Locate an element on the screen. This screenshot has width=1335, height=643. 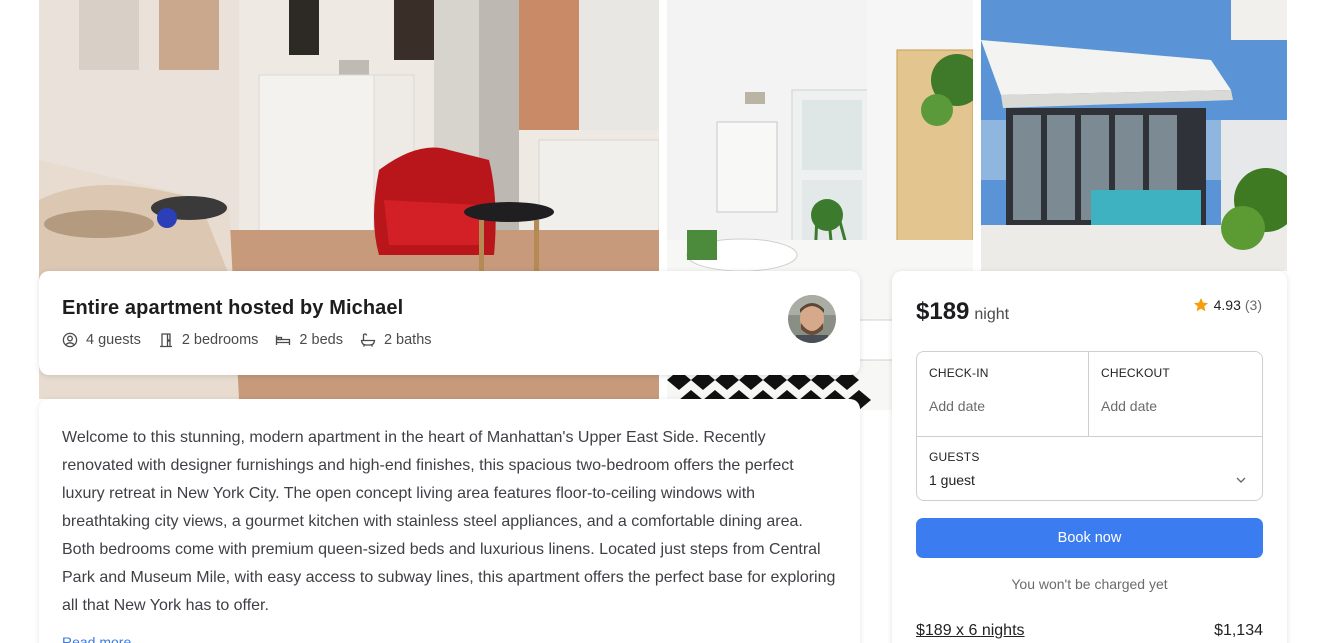
feature-baths: 2 baths is located at coordinates (396, 340).